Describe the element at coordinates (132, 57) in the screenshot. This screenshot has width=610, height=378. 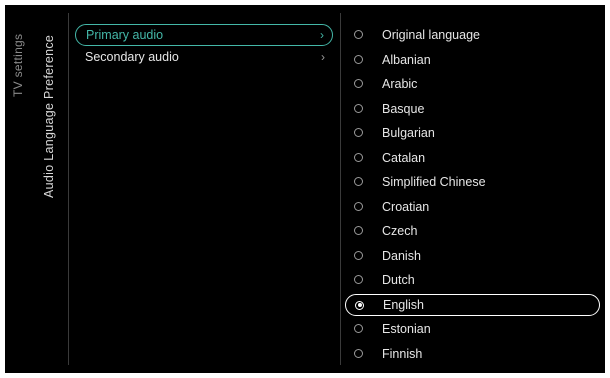
I see `menu-item-label: Secondary audio` at that location.